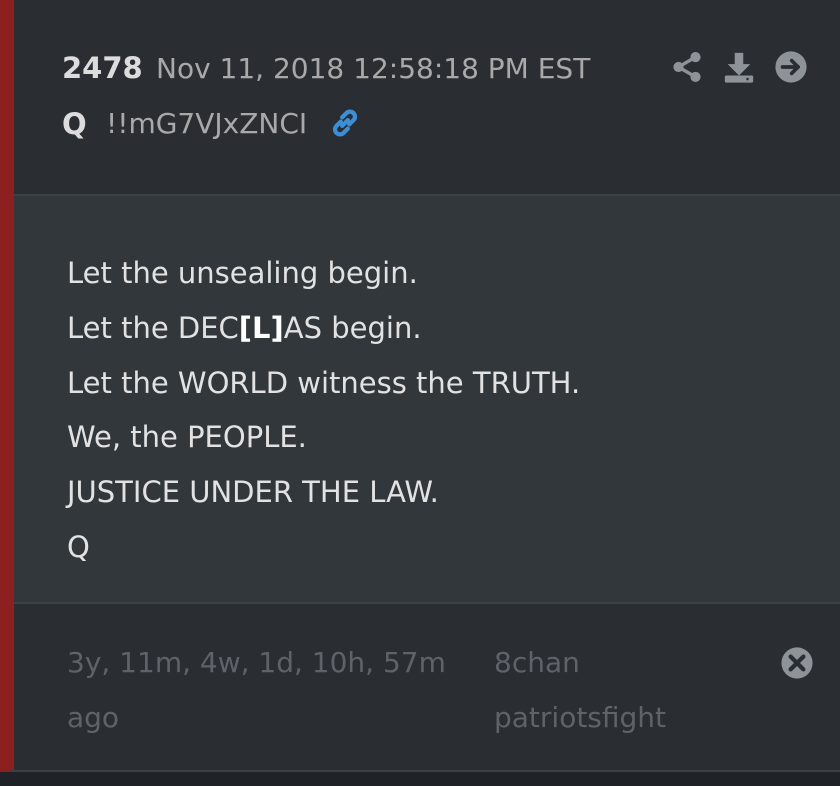 The height and width of the screenshot is (786, 840). I want to click on post-author: Q, so click(74, 124).